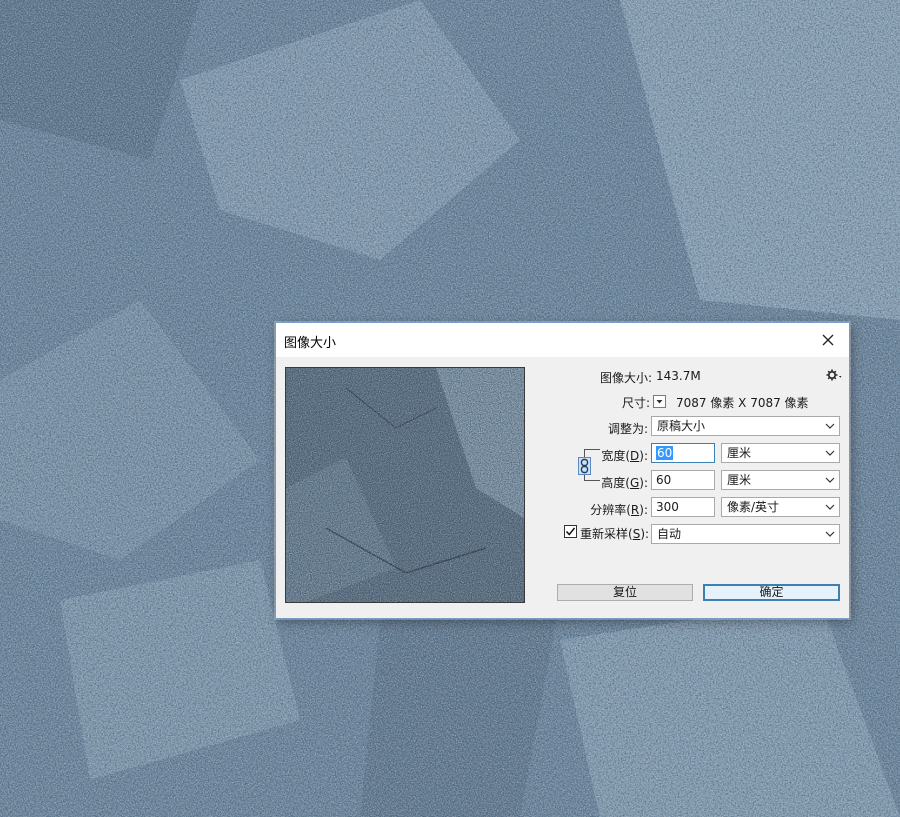 The width and height of the screenshot is (900, 817). Describe the element at coordinates (615, 534) in the screenshot. I see `resample-label: 重新采样(S):` at that location.